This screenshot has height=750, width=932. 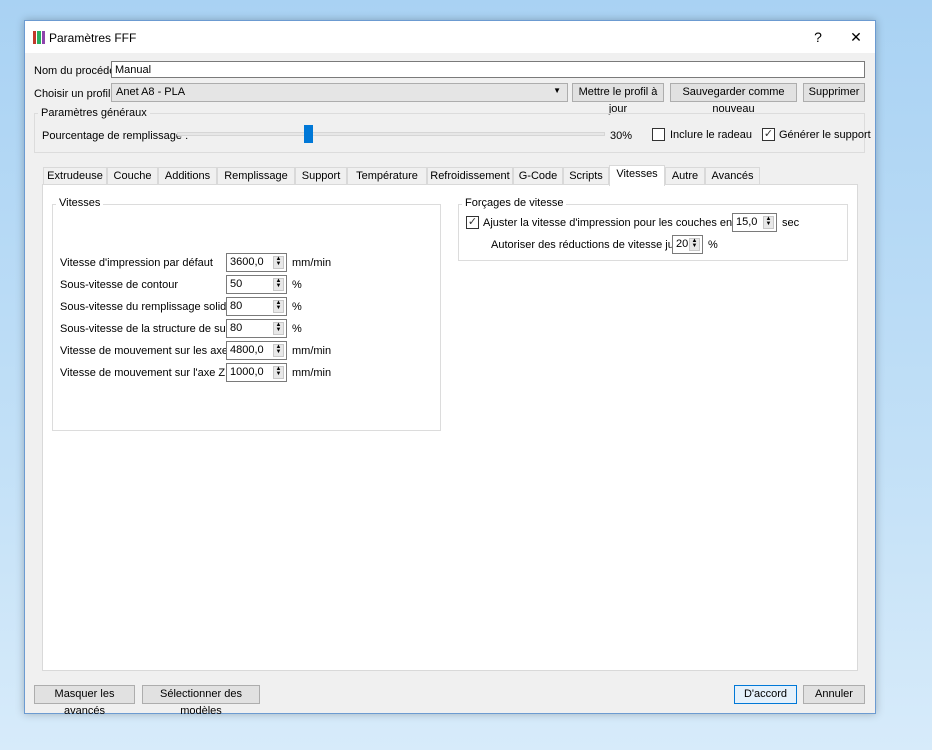 I want to click on help-button: ?, so click(x=818, y=37).